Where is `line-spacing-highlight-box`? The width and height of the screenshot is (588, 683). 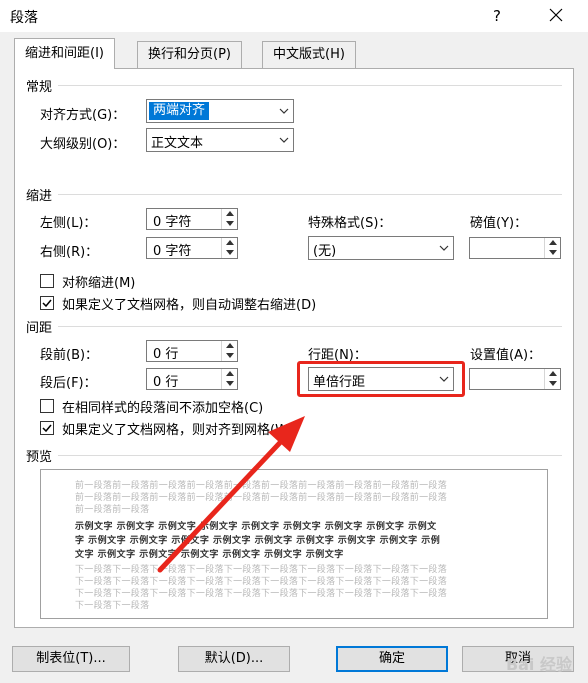 line-spacing-highlight-box is located at coordinates (381, 379).